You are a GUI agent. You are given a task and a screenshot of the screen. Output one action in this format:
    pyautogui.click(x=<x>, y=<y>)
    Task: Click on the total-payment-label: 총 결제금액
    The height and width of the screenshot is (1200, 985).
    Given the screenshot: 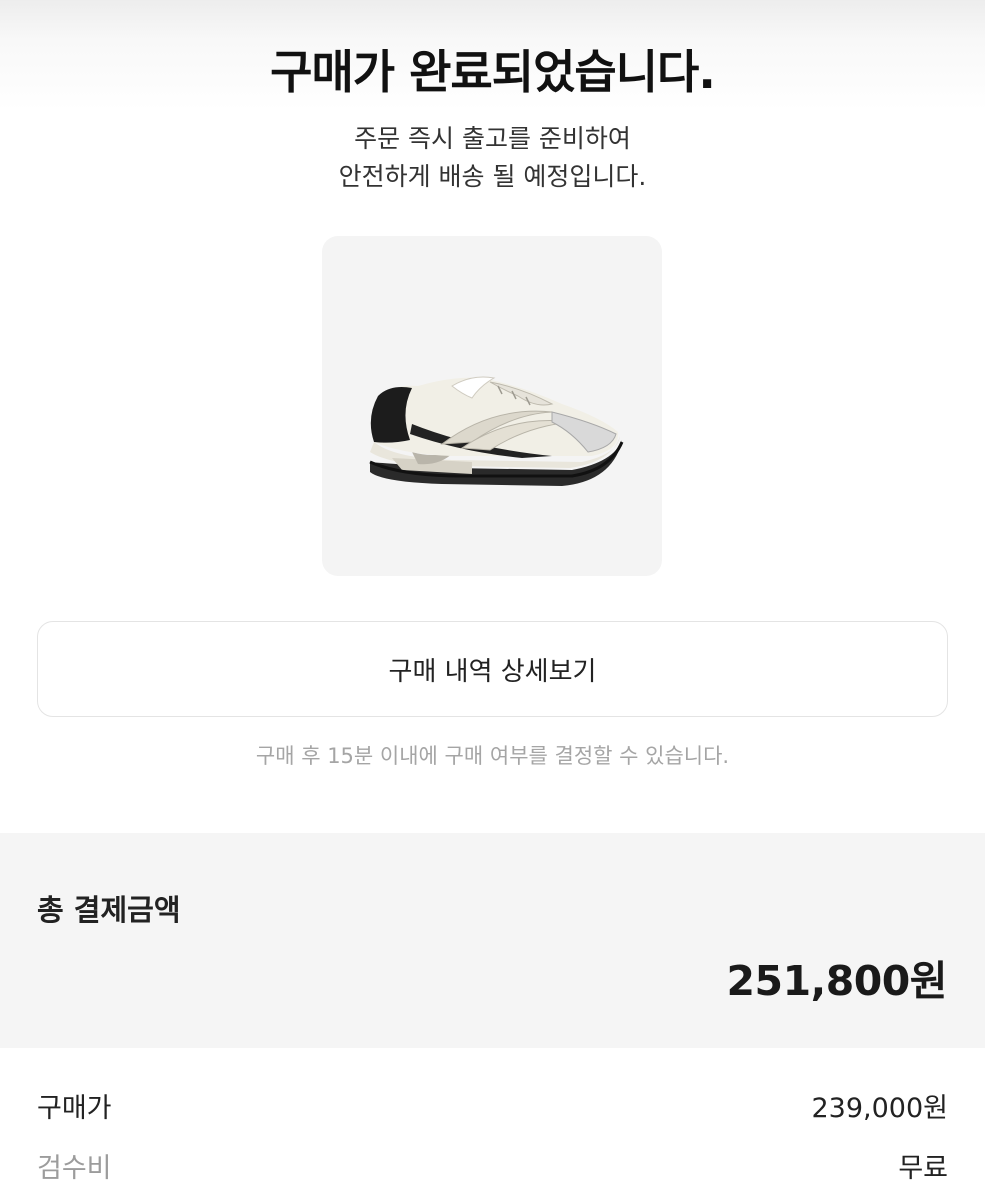 What is the action you would take?
    pyautogui.click(x=109, y=910)
    